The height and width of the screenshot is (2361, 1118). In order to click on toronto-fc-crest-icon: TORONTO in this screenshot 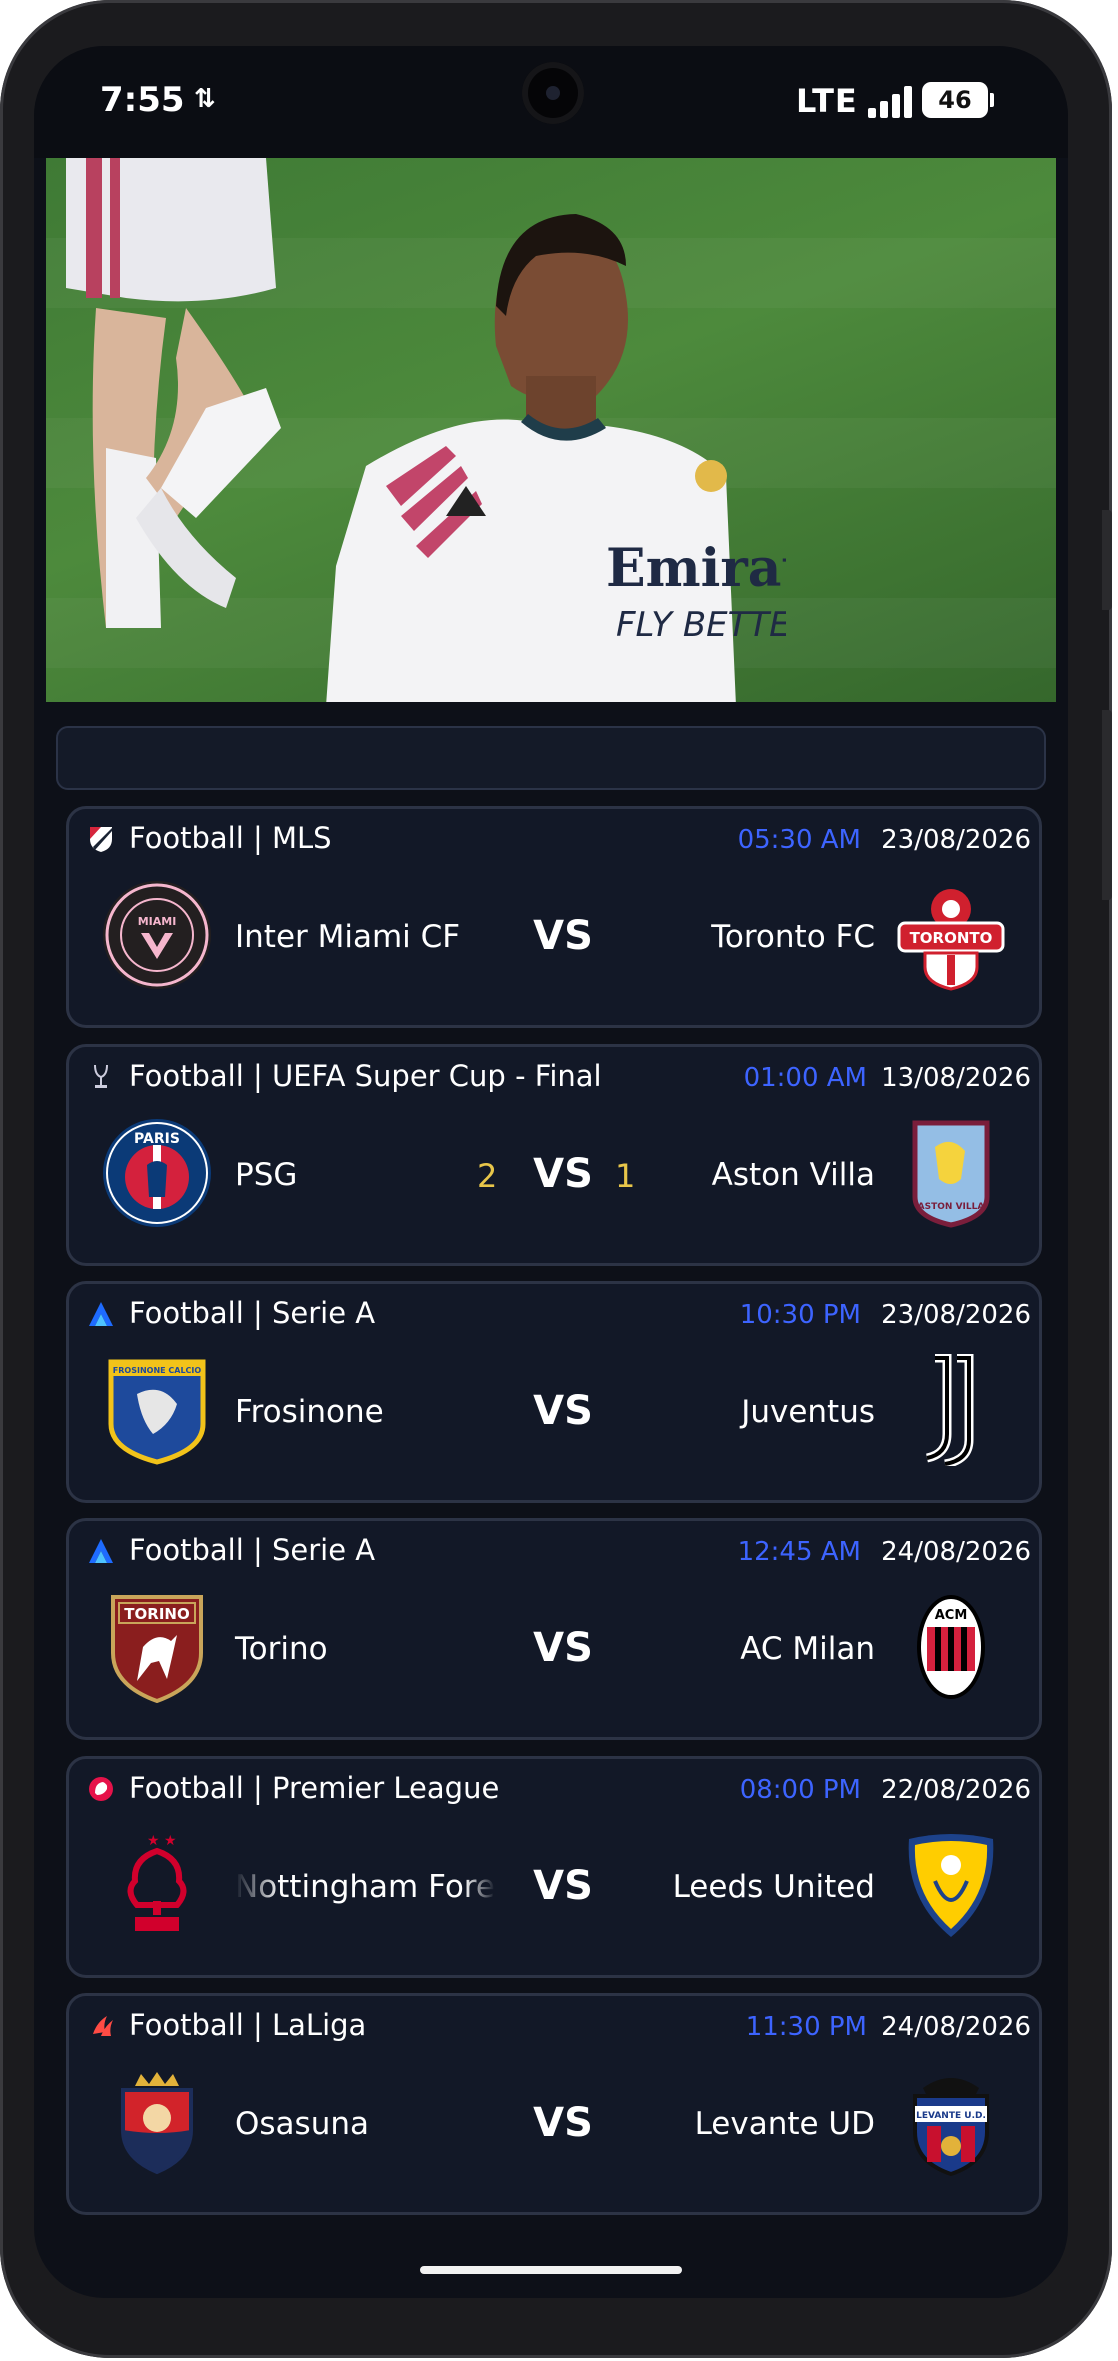, I will do `click(951, 940)`.